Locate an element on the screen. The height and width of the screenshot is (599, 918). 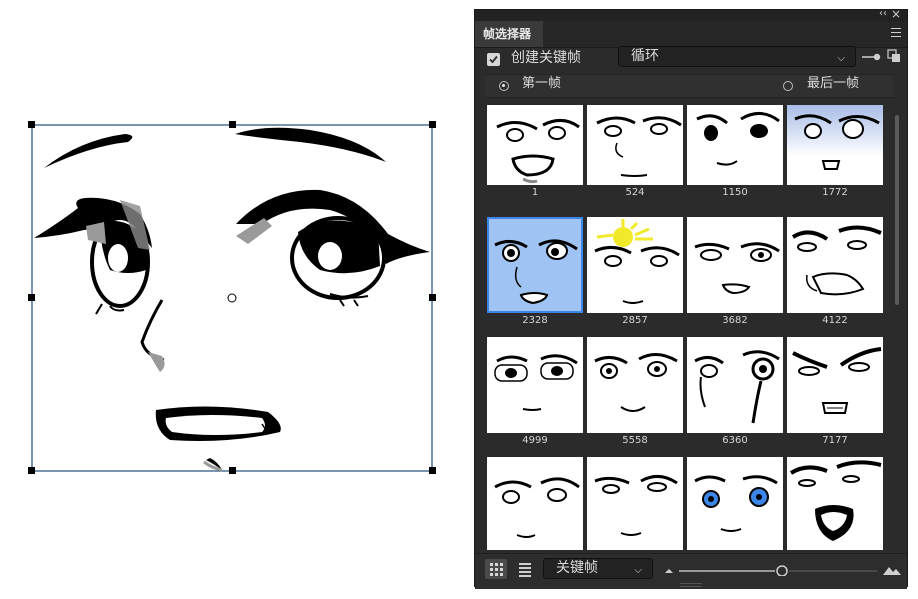
right-eye is located at coordinates (333, 248).